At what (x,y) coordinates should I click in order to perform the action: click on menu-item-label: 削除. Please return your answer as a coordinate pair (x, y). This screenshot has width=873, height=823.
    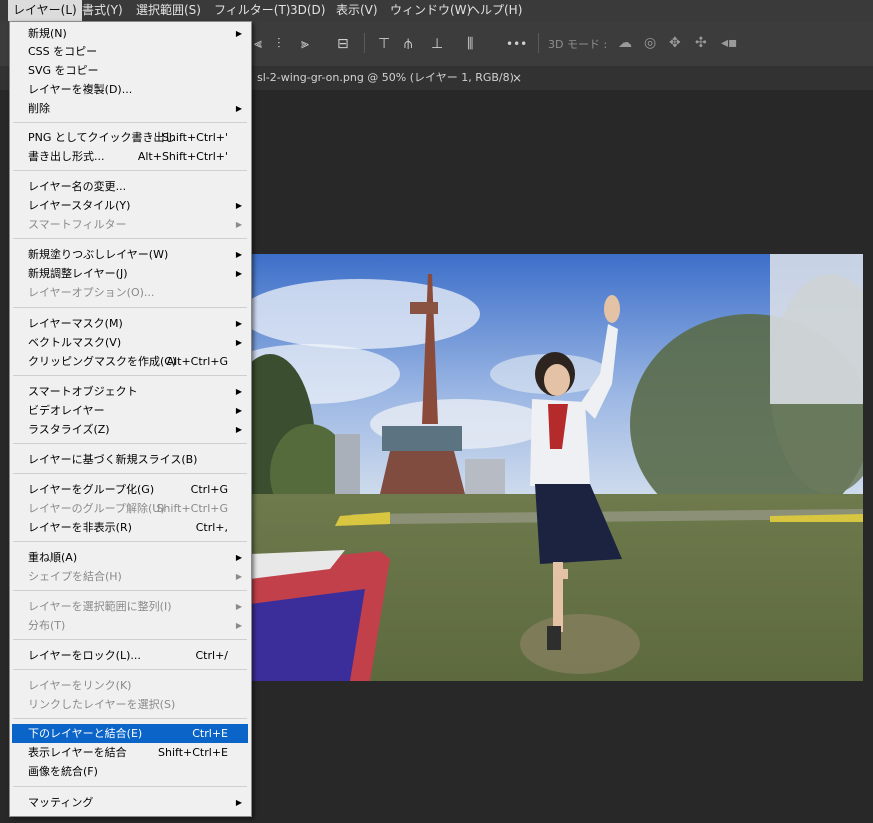
    Looking at the image, I should click on (39, 108).